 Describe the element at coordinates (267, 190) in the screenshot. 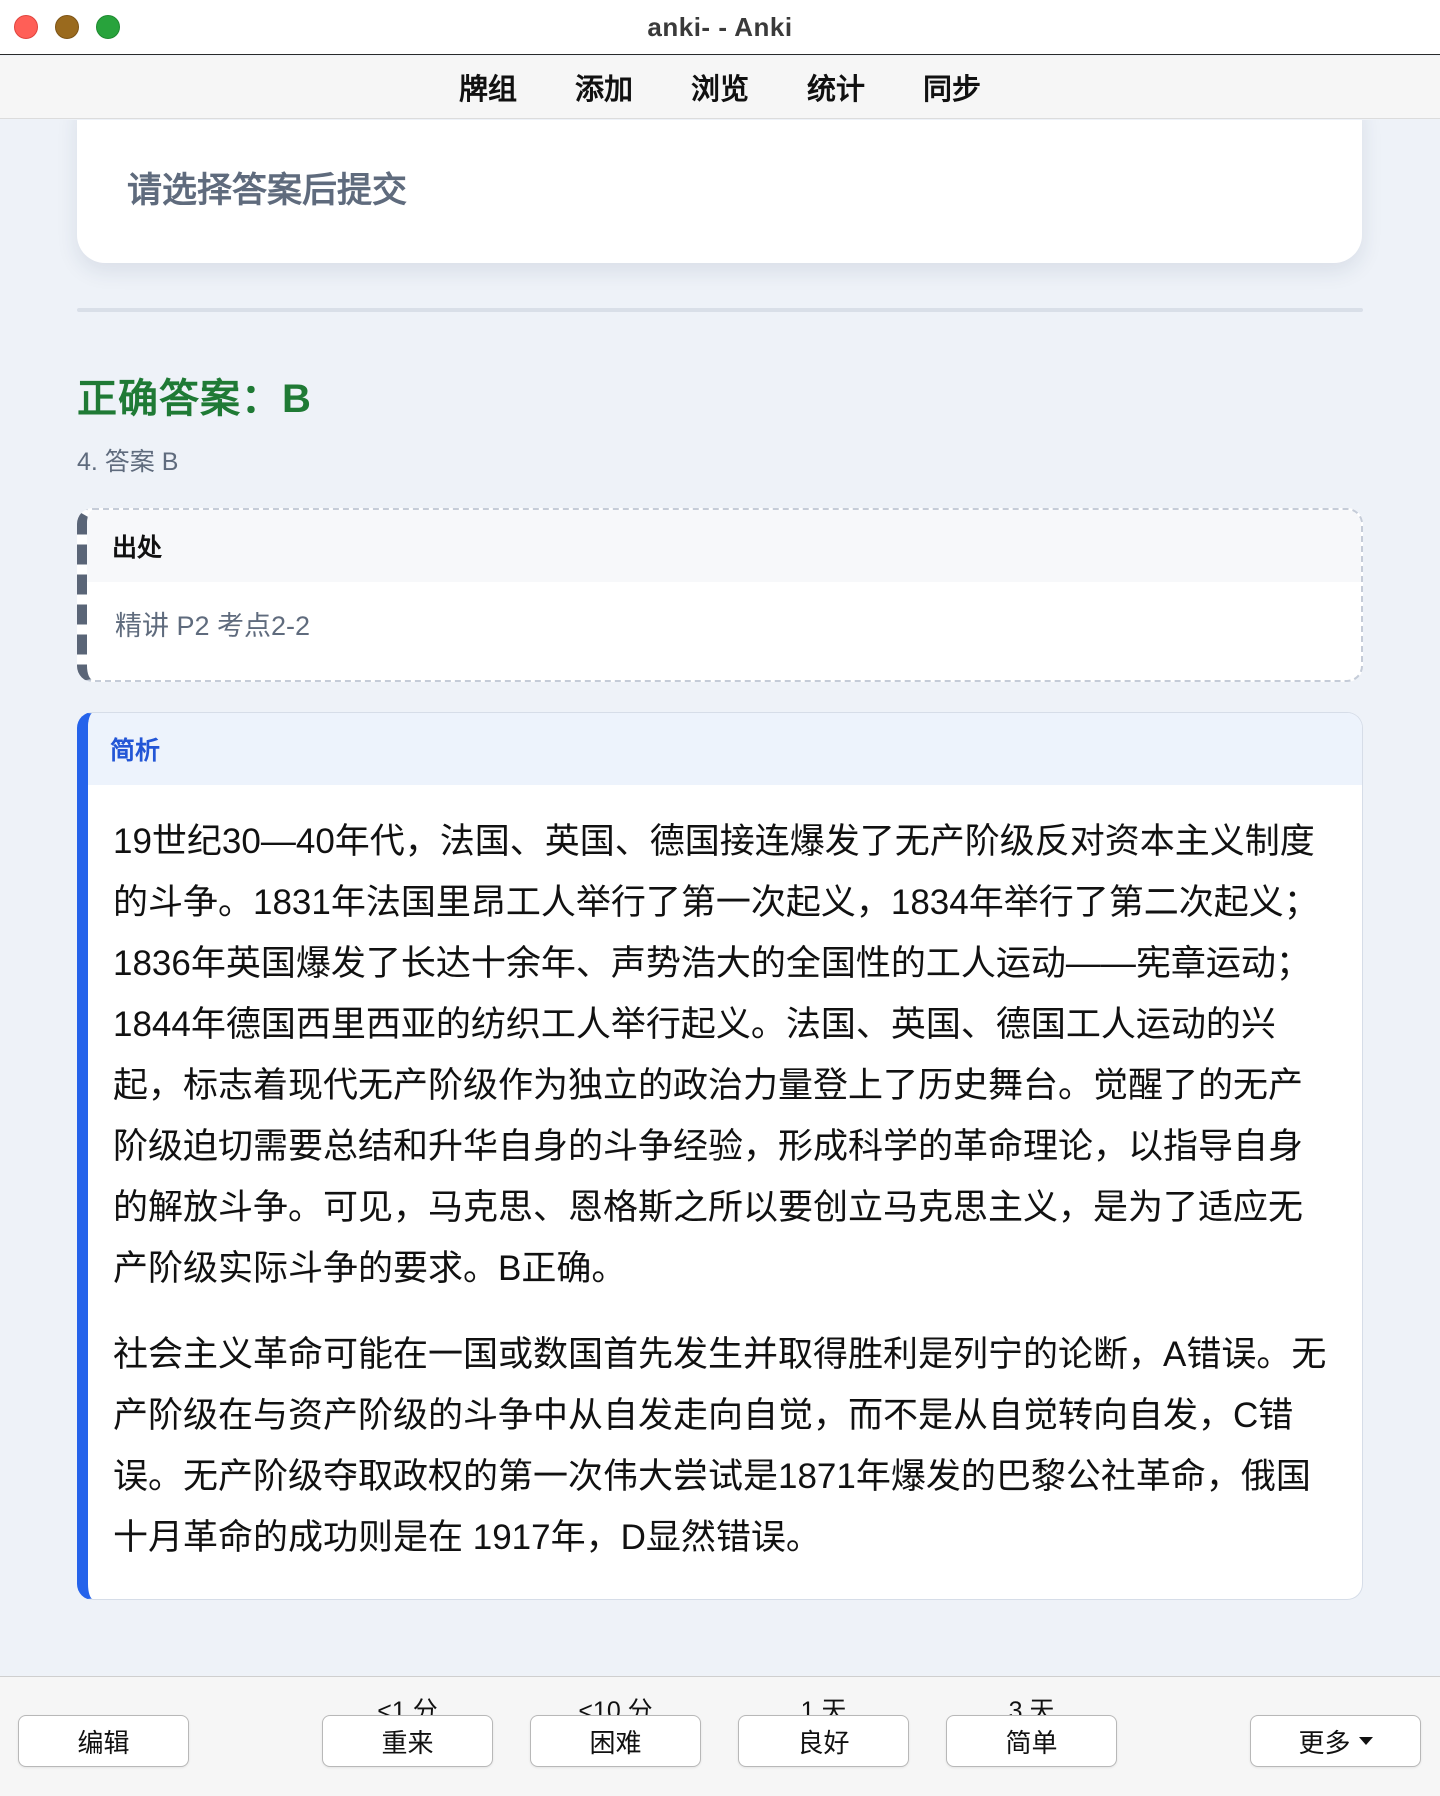

I see `submit-prompt: 请选择答案后提交` at that location.